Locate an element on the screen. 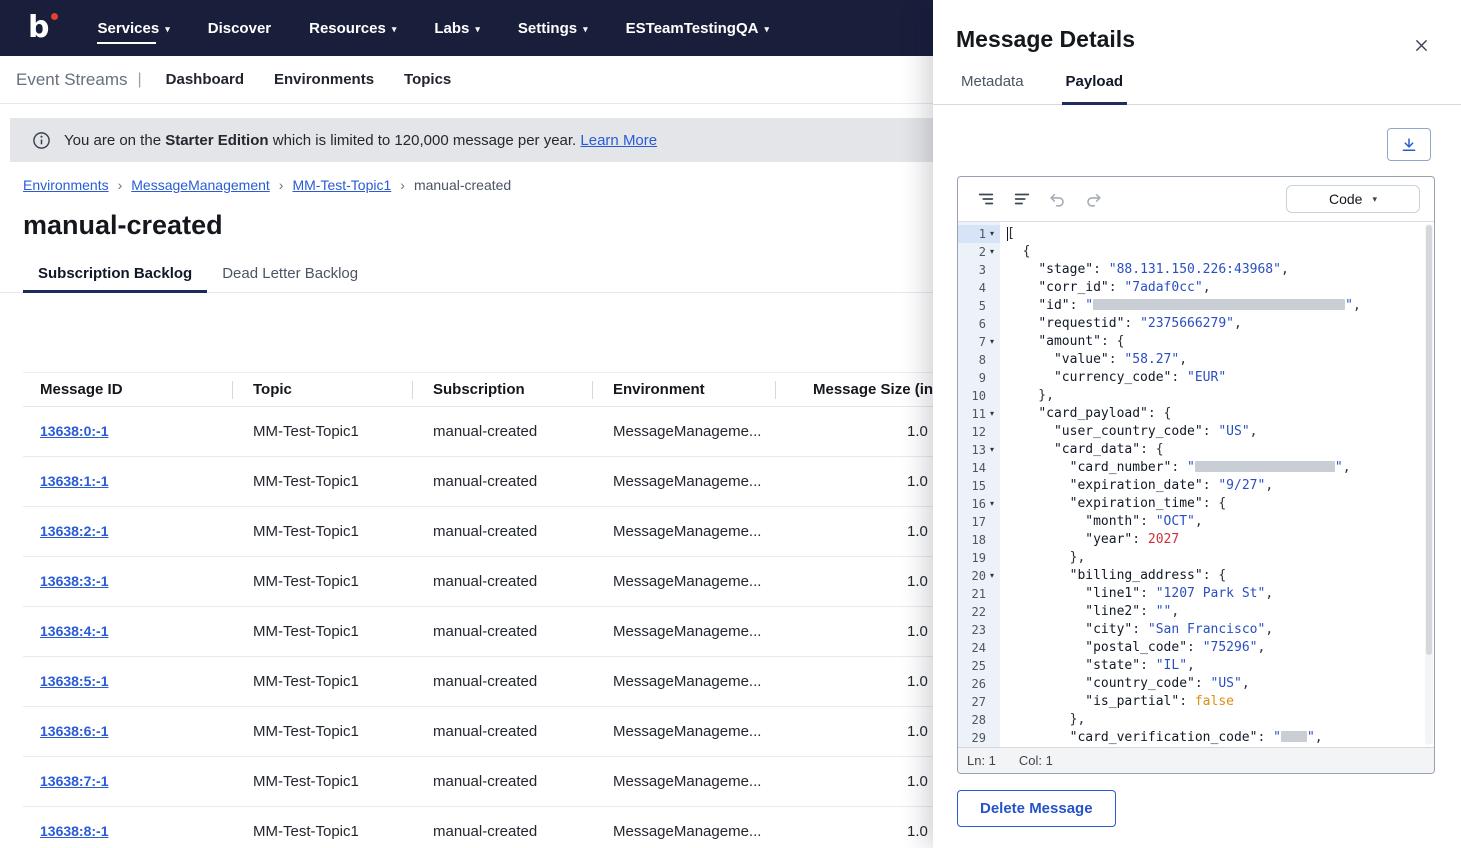 The height and width of the screenshot is (848, 1461). code-token: "2375666279" is located at coordinates (1187, 323).